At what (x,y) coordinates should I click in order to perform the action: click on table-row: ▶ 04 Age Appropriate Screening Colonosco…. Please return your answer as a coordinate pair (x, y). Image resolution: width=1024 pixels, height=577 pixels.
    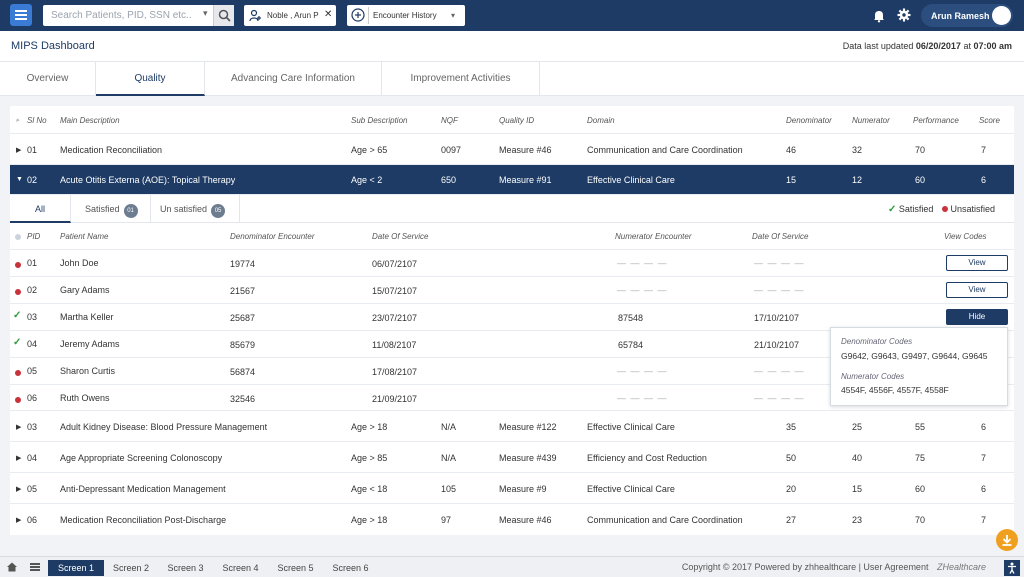
    Looking at the image, I should click on (512, 457).